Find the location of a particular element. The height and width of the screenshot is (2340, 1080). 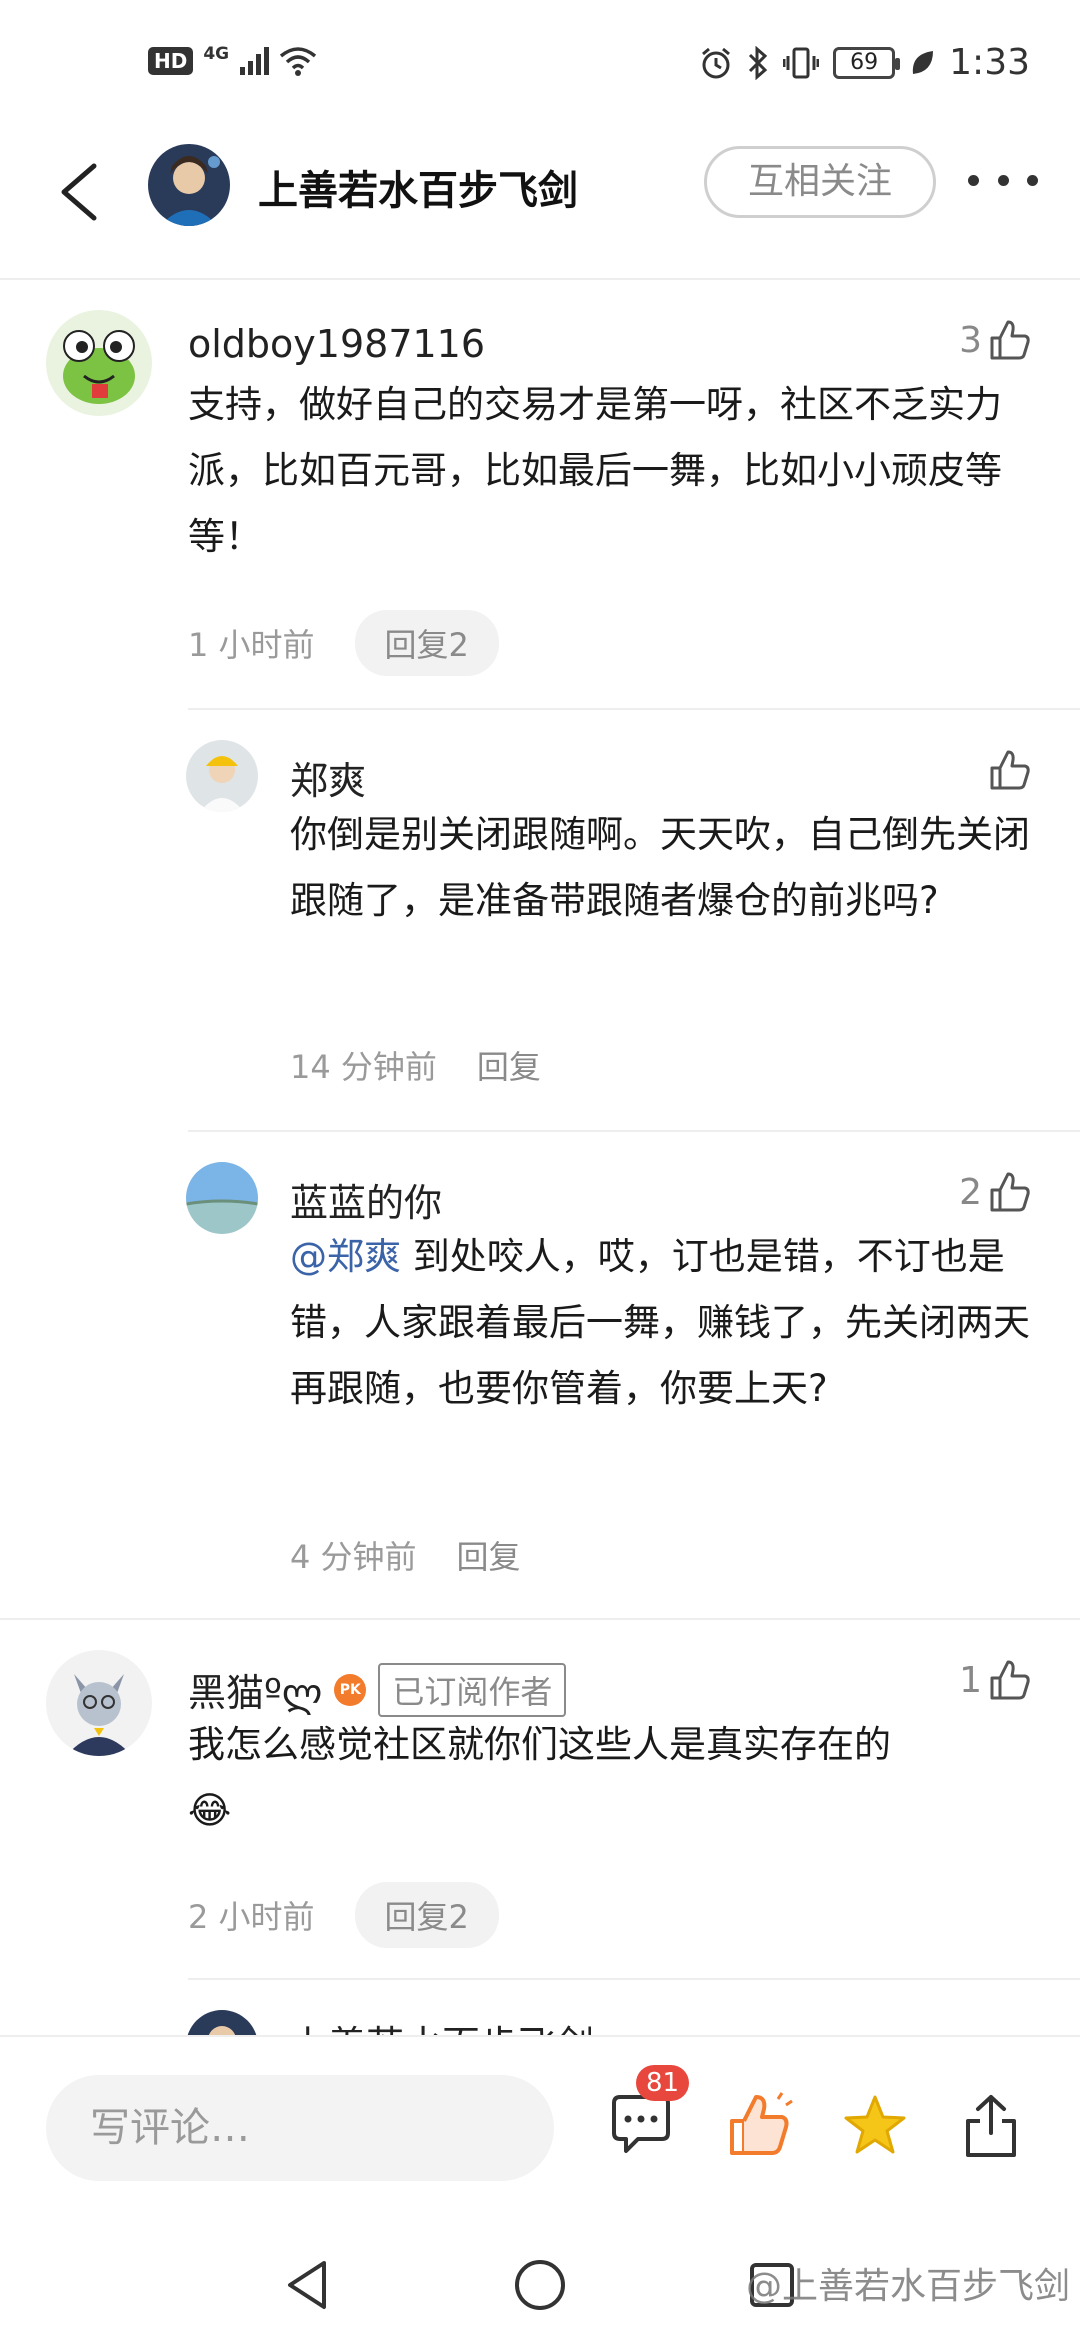

reply-username: 上善若水百步飞剑 is located at coordinates (442, 2024).